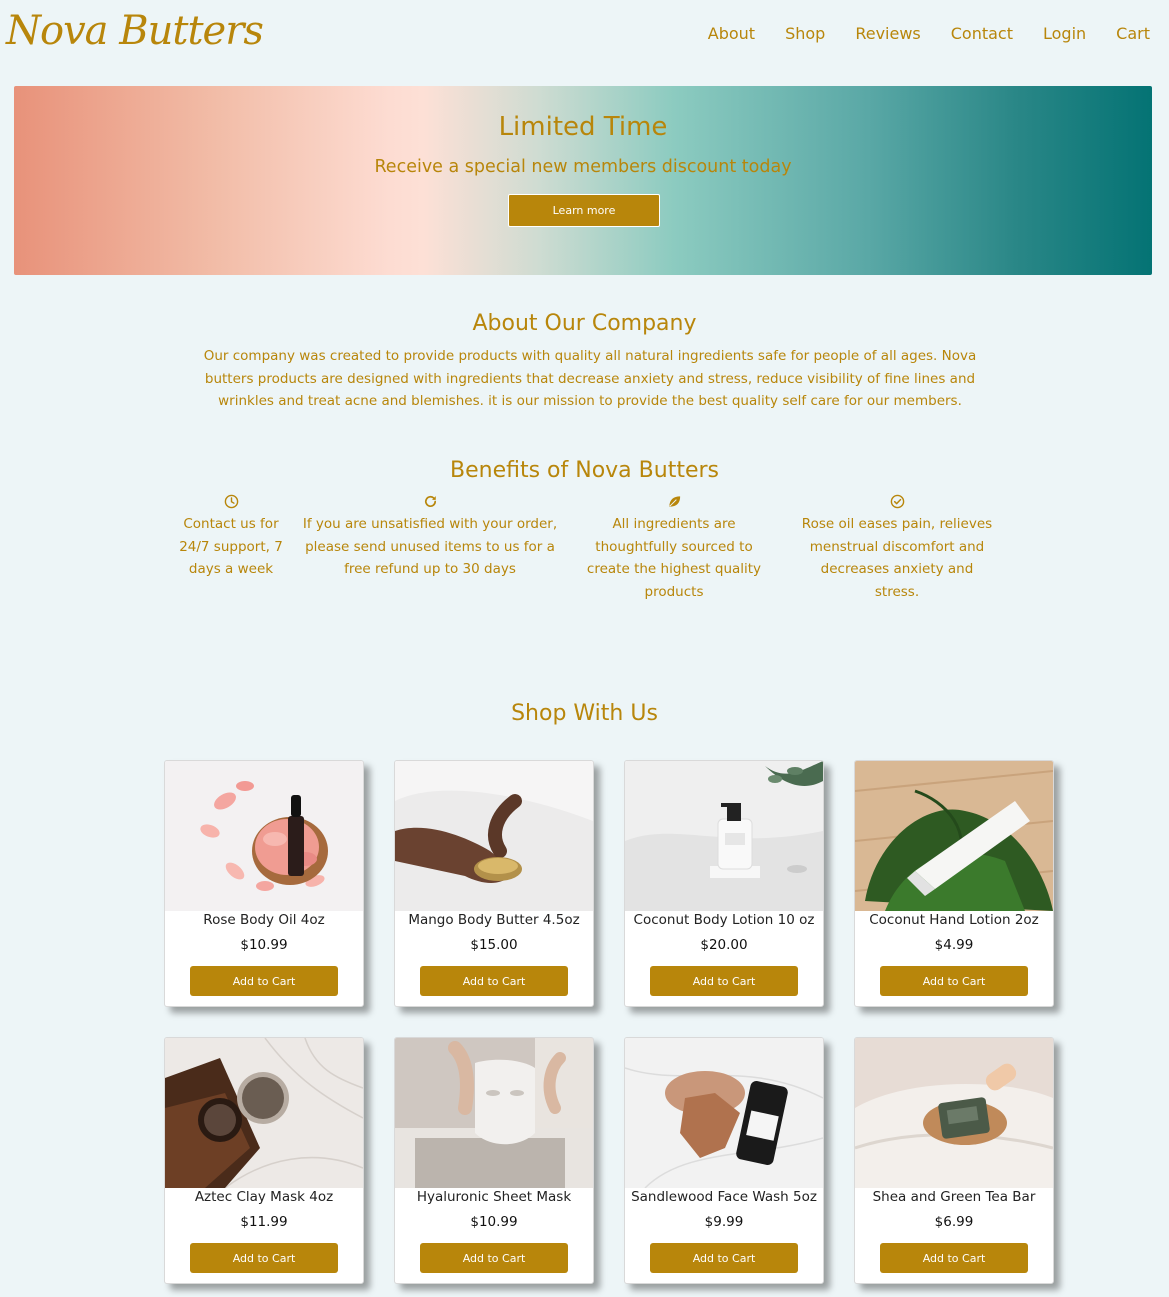 The height and width of the screenshot is (1297, 1169). I want to click on product-card: Aztec Clay Mask 4oz $11.99 Add to Cart, so click(264, 1160).